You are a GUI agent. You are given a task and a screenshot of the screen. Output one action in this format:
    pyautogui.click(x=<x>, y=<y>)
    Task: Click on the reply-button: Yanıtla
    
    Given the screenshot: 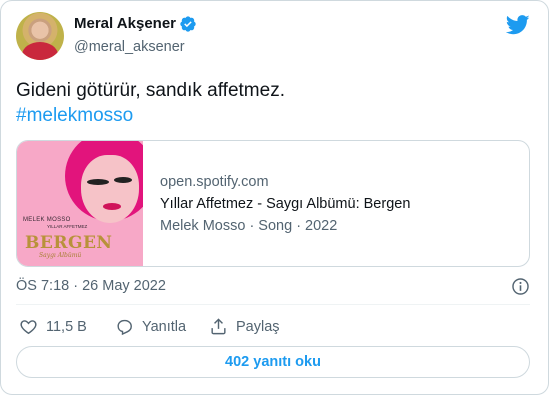 What is the action you would take?
    pyautogui.click(x=150, y=326)
    